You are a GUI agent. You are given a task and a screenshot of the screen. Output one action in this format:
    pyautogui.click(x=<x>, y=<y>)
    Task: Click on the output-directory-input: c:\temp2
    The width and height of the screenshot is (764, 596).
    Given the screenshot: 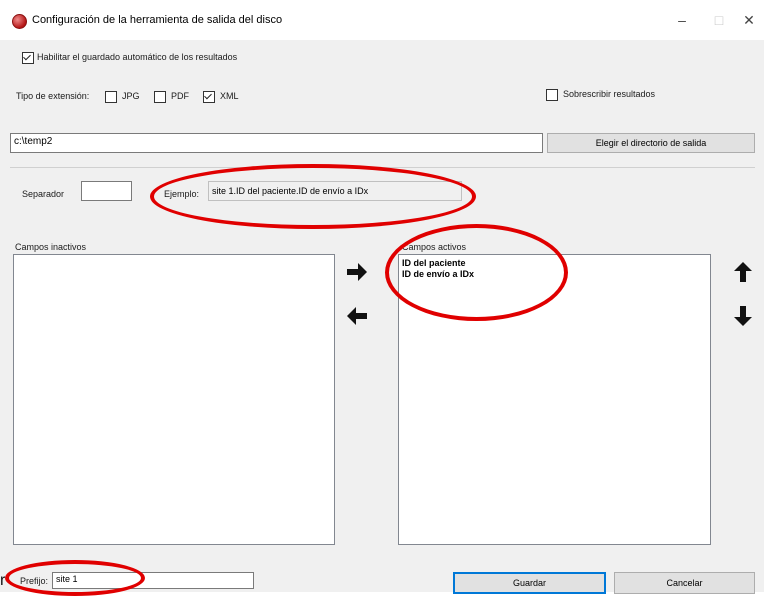 What is the action you would take?
    pyautogui.click(x=276, y=143)
    